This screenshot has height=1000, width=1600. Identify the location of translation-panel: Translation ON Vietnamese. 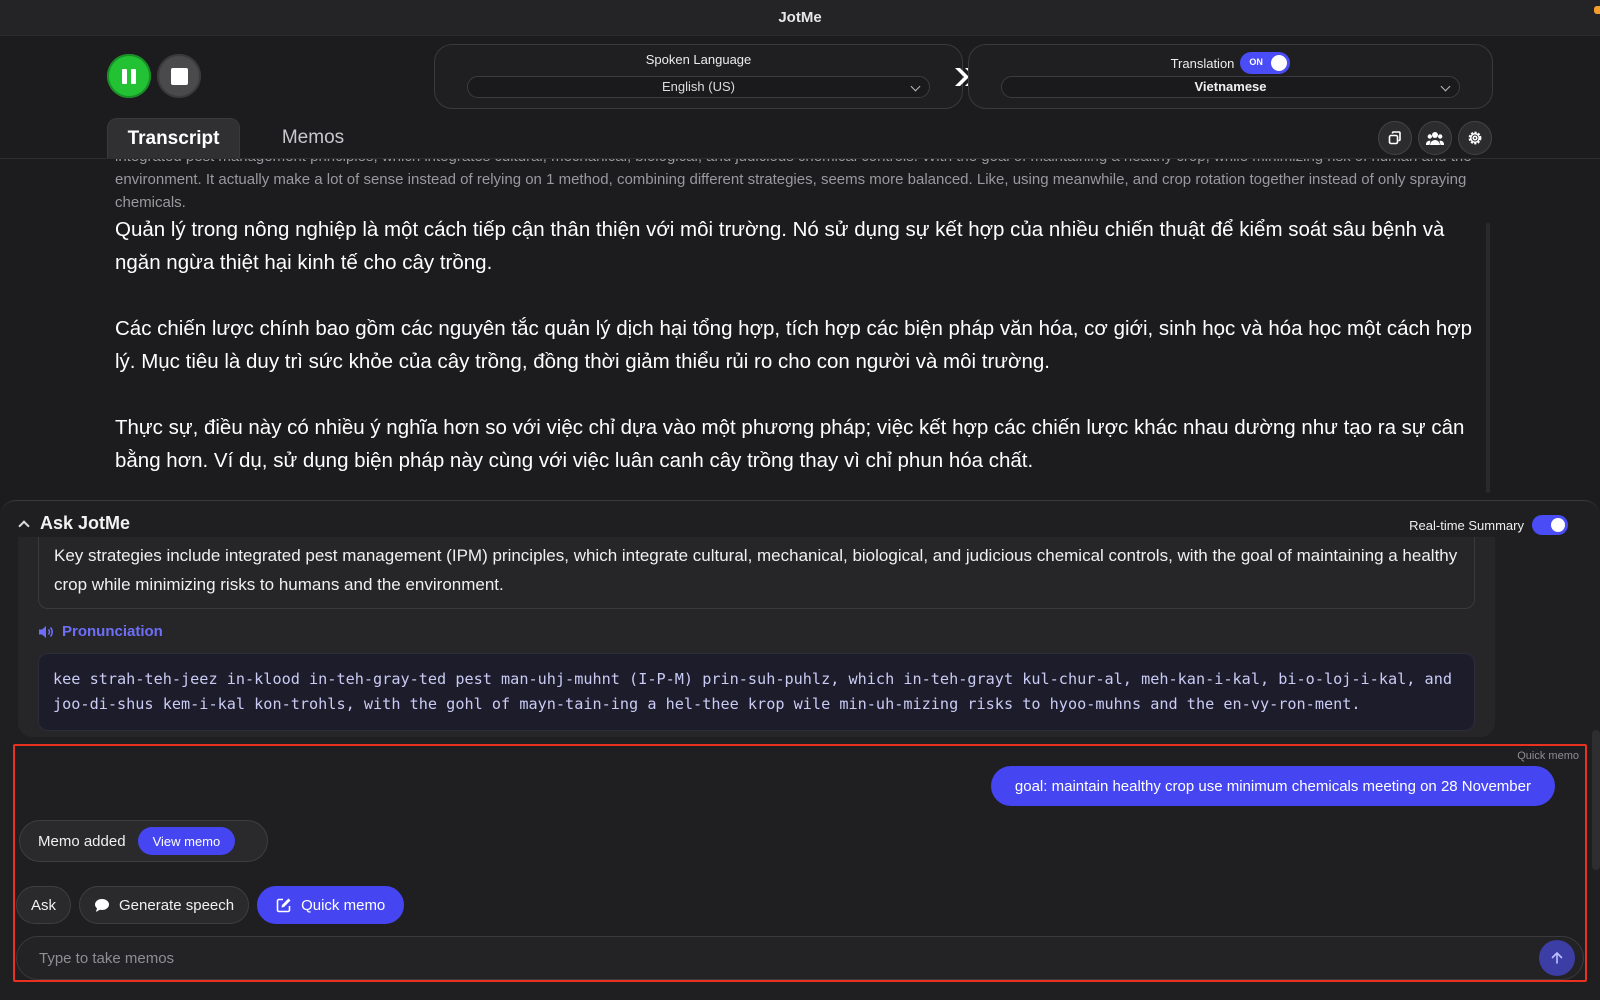
(1230, 76).